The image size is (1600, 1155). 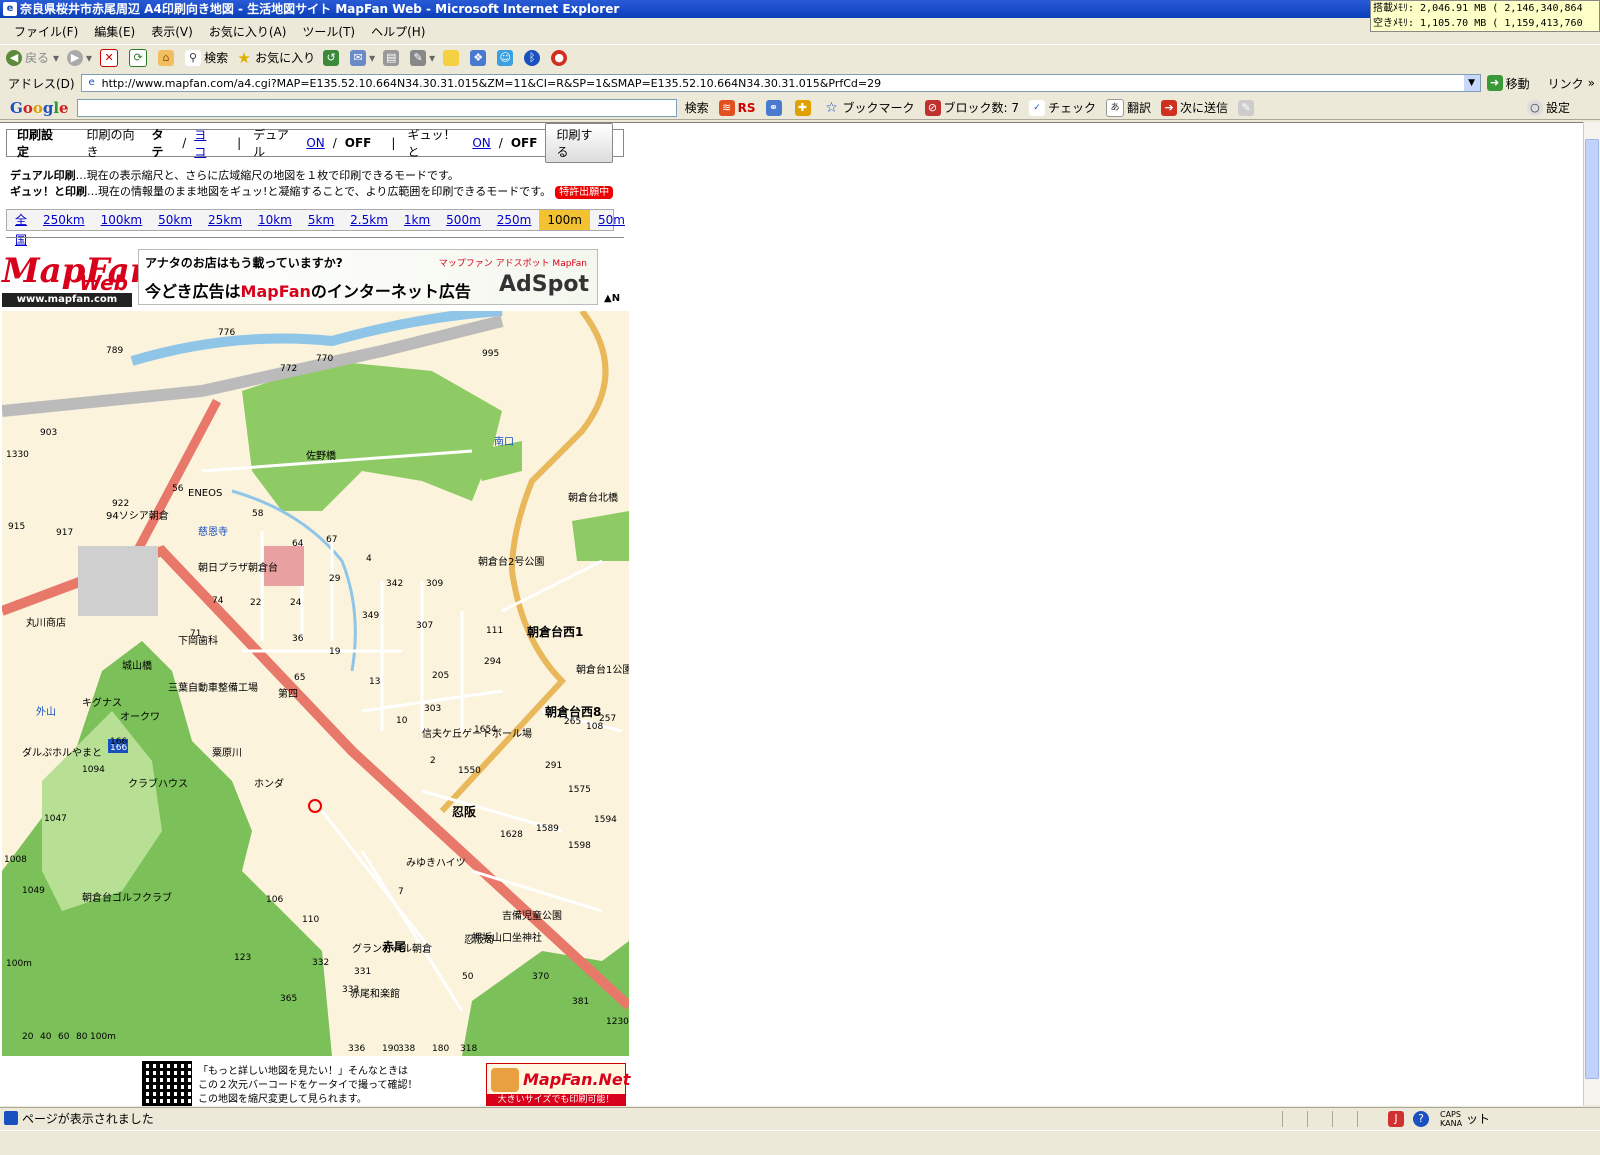 What do you see at coordinates (697, 107) in the screenshot?
I see `google-search-button: 検索` at bounding box center [697, 107].